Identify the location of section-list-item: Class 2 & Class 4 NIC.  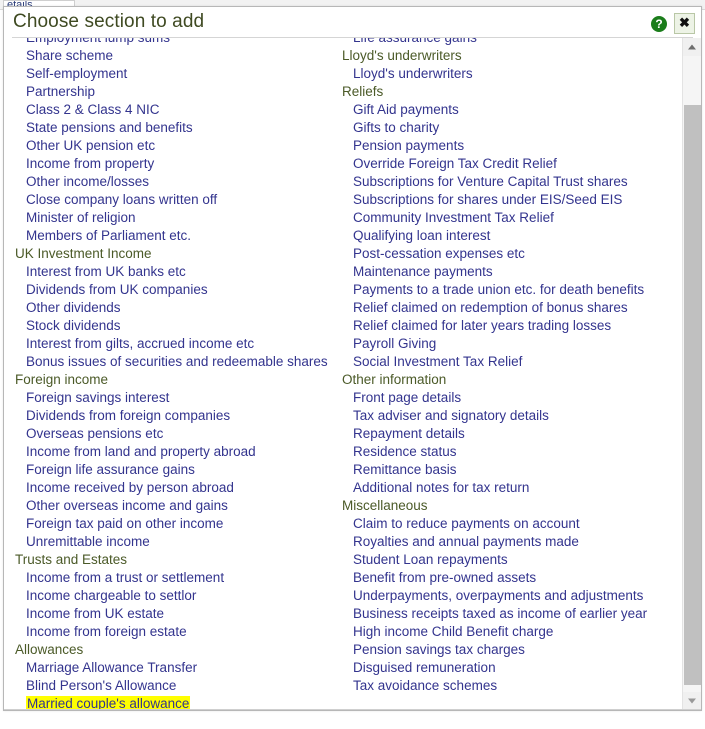
(175, 110).